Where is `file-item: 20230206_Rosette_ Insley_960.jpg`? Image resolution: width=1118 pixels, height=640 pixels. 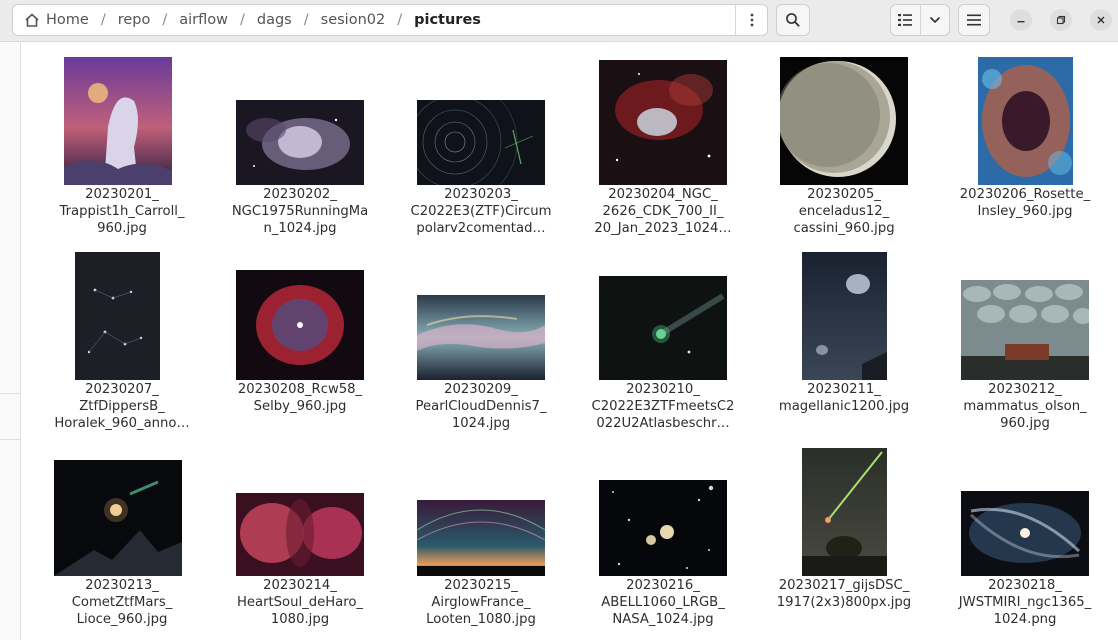
file-item: 20230206_Rosette_ Insley_960.jpg is located at coordinates (1025, 141).